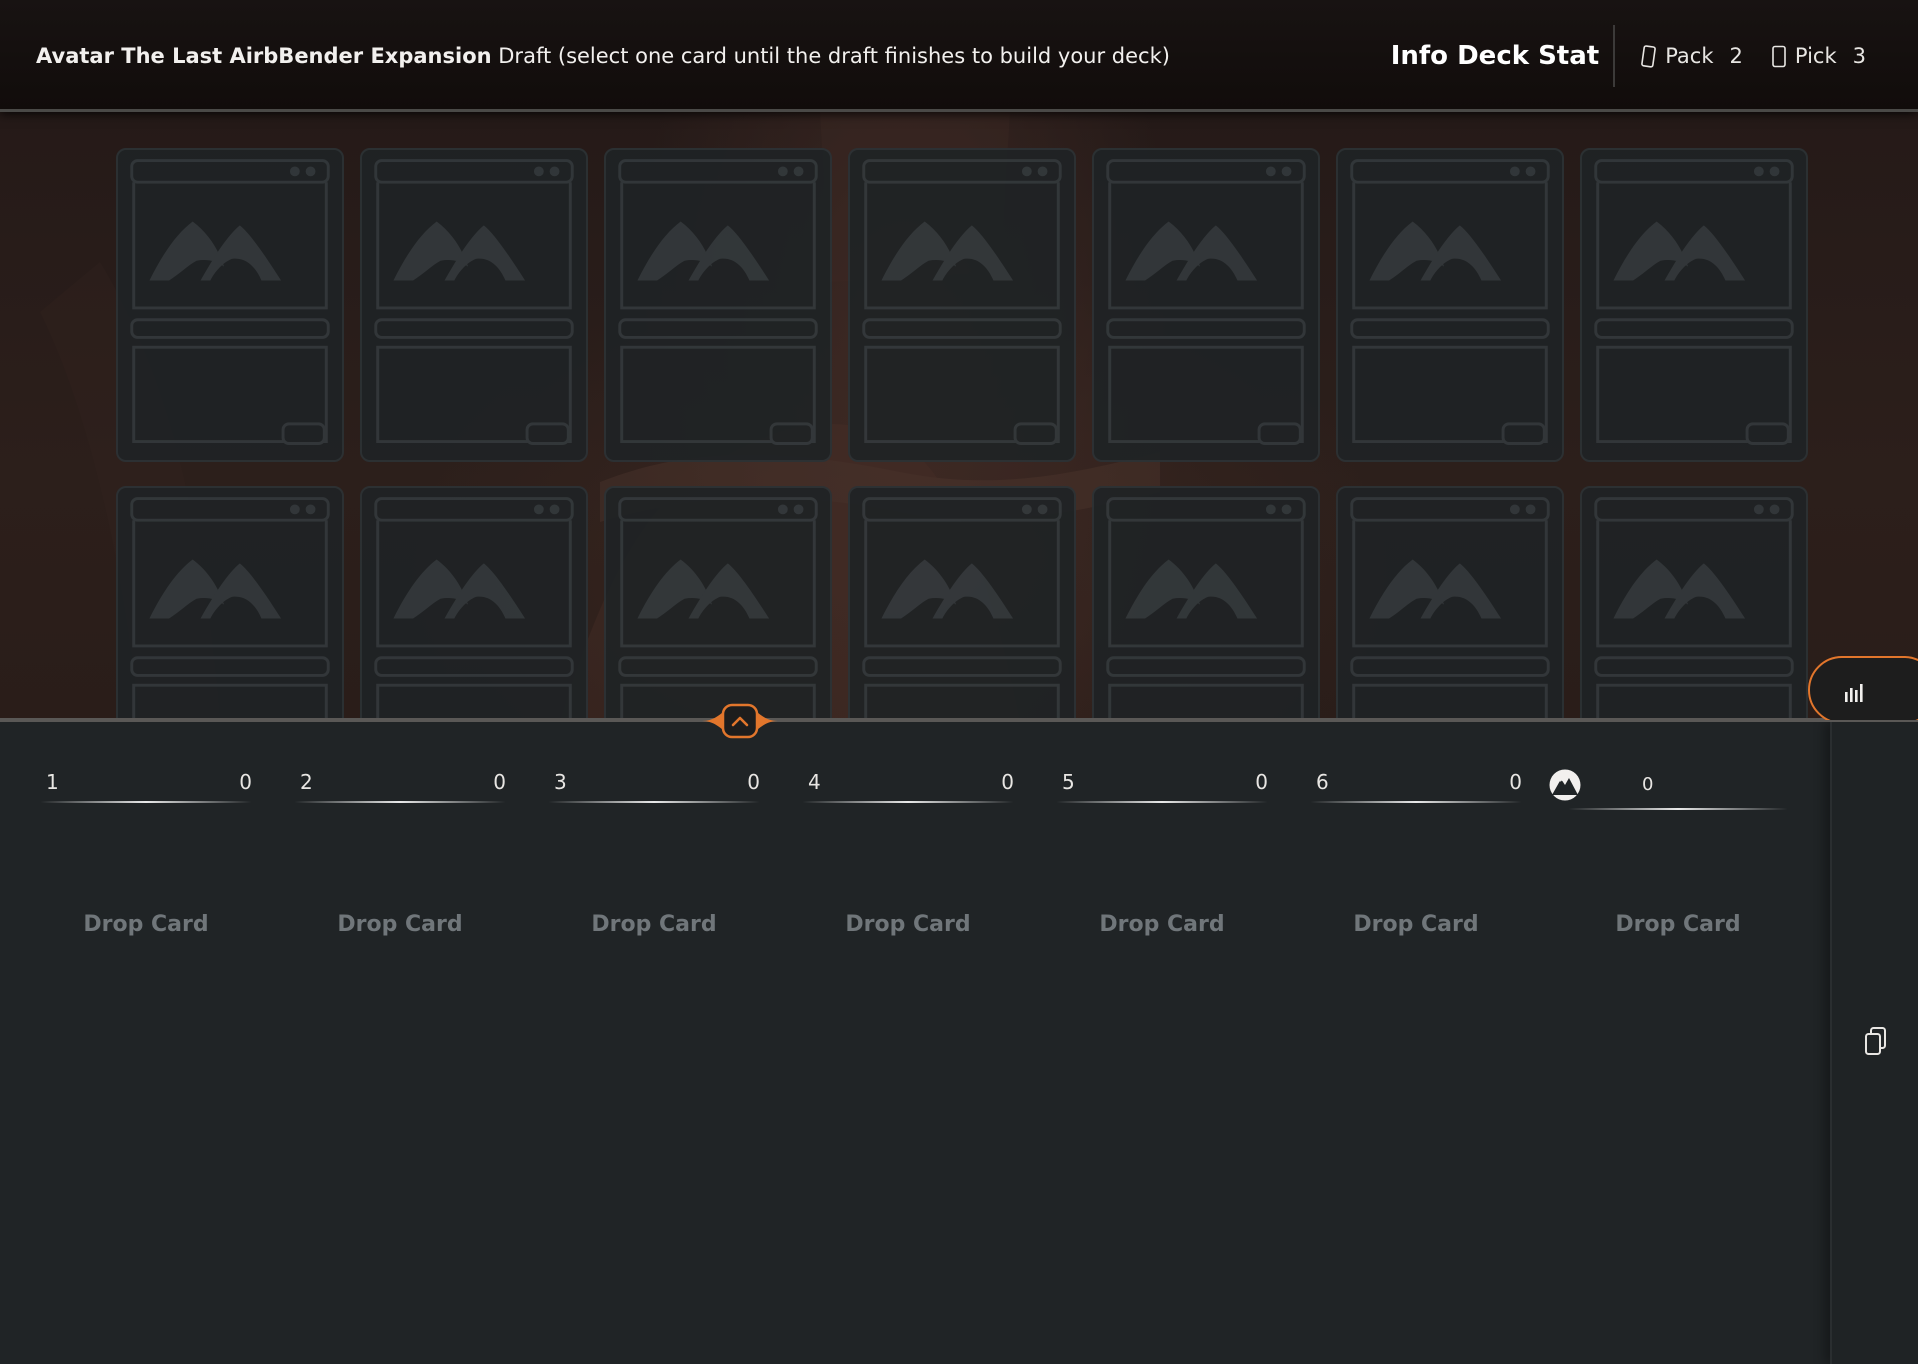 This screenshot has width=1918, height=1364. What do you see at coordinates (959, 720) in the screenshot?
I see `panel-divider` at bounding box center [959, 720].